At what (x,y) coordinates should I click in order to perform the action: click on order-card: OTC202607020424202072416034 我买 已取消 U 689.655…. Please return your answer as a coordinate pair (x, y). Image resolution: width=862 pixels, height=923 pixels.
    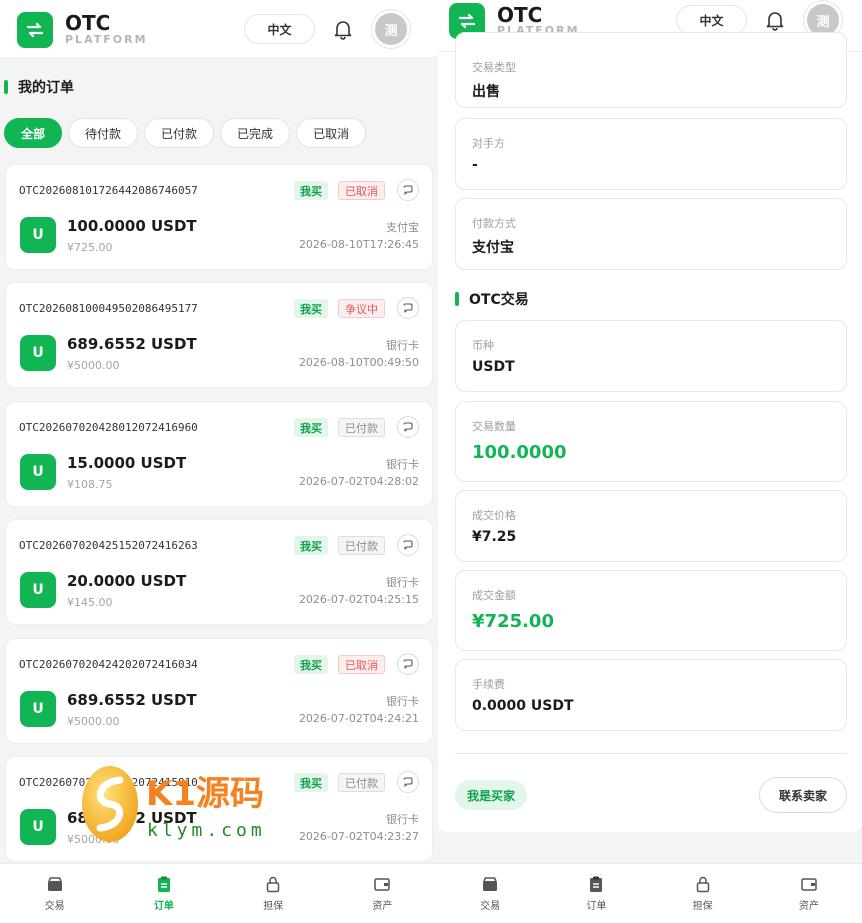
    Looking at the image, I should click on (219, 691).